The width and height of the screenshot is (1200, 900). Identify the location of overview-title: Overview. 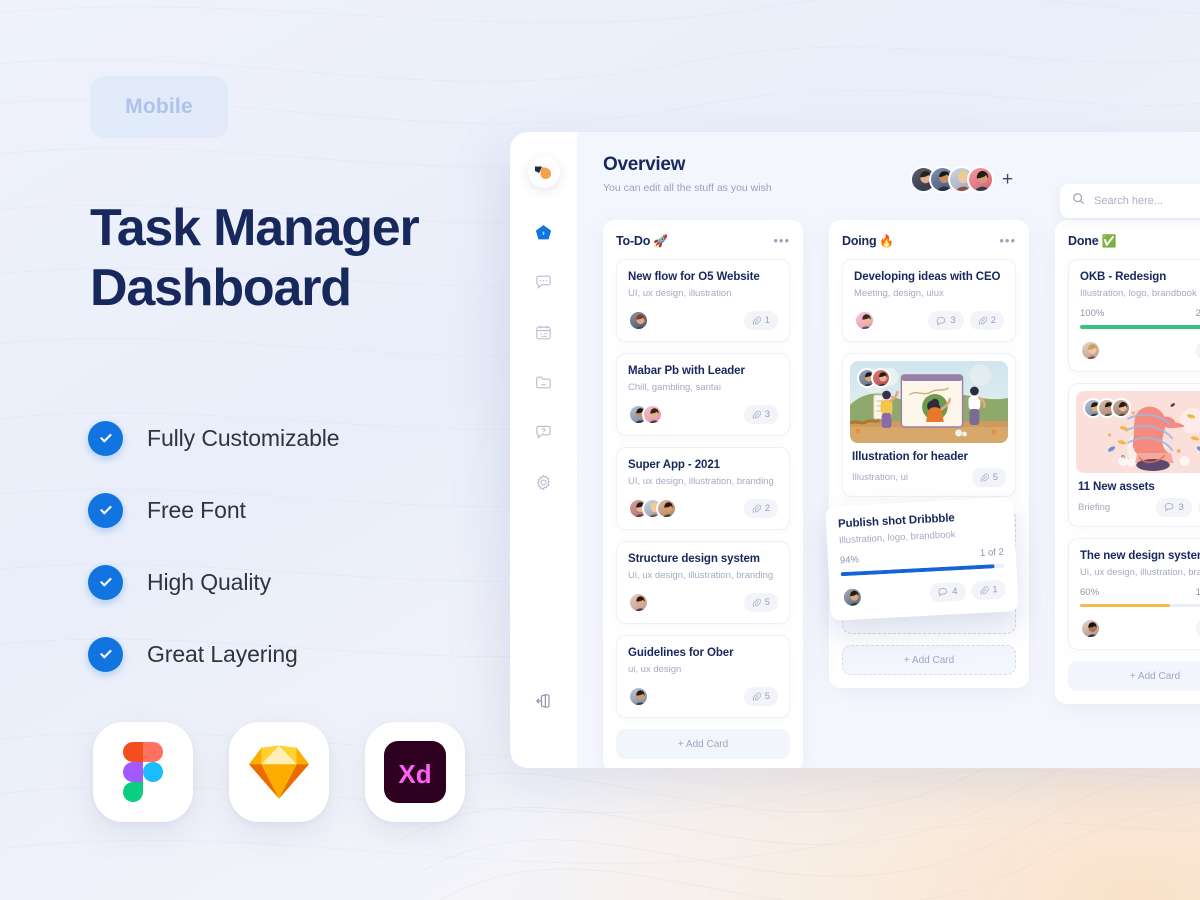
(644, 164).